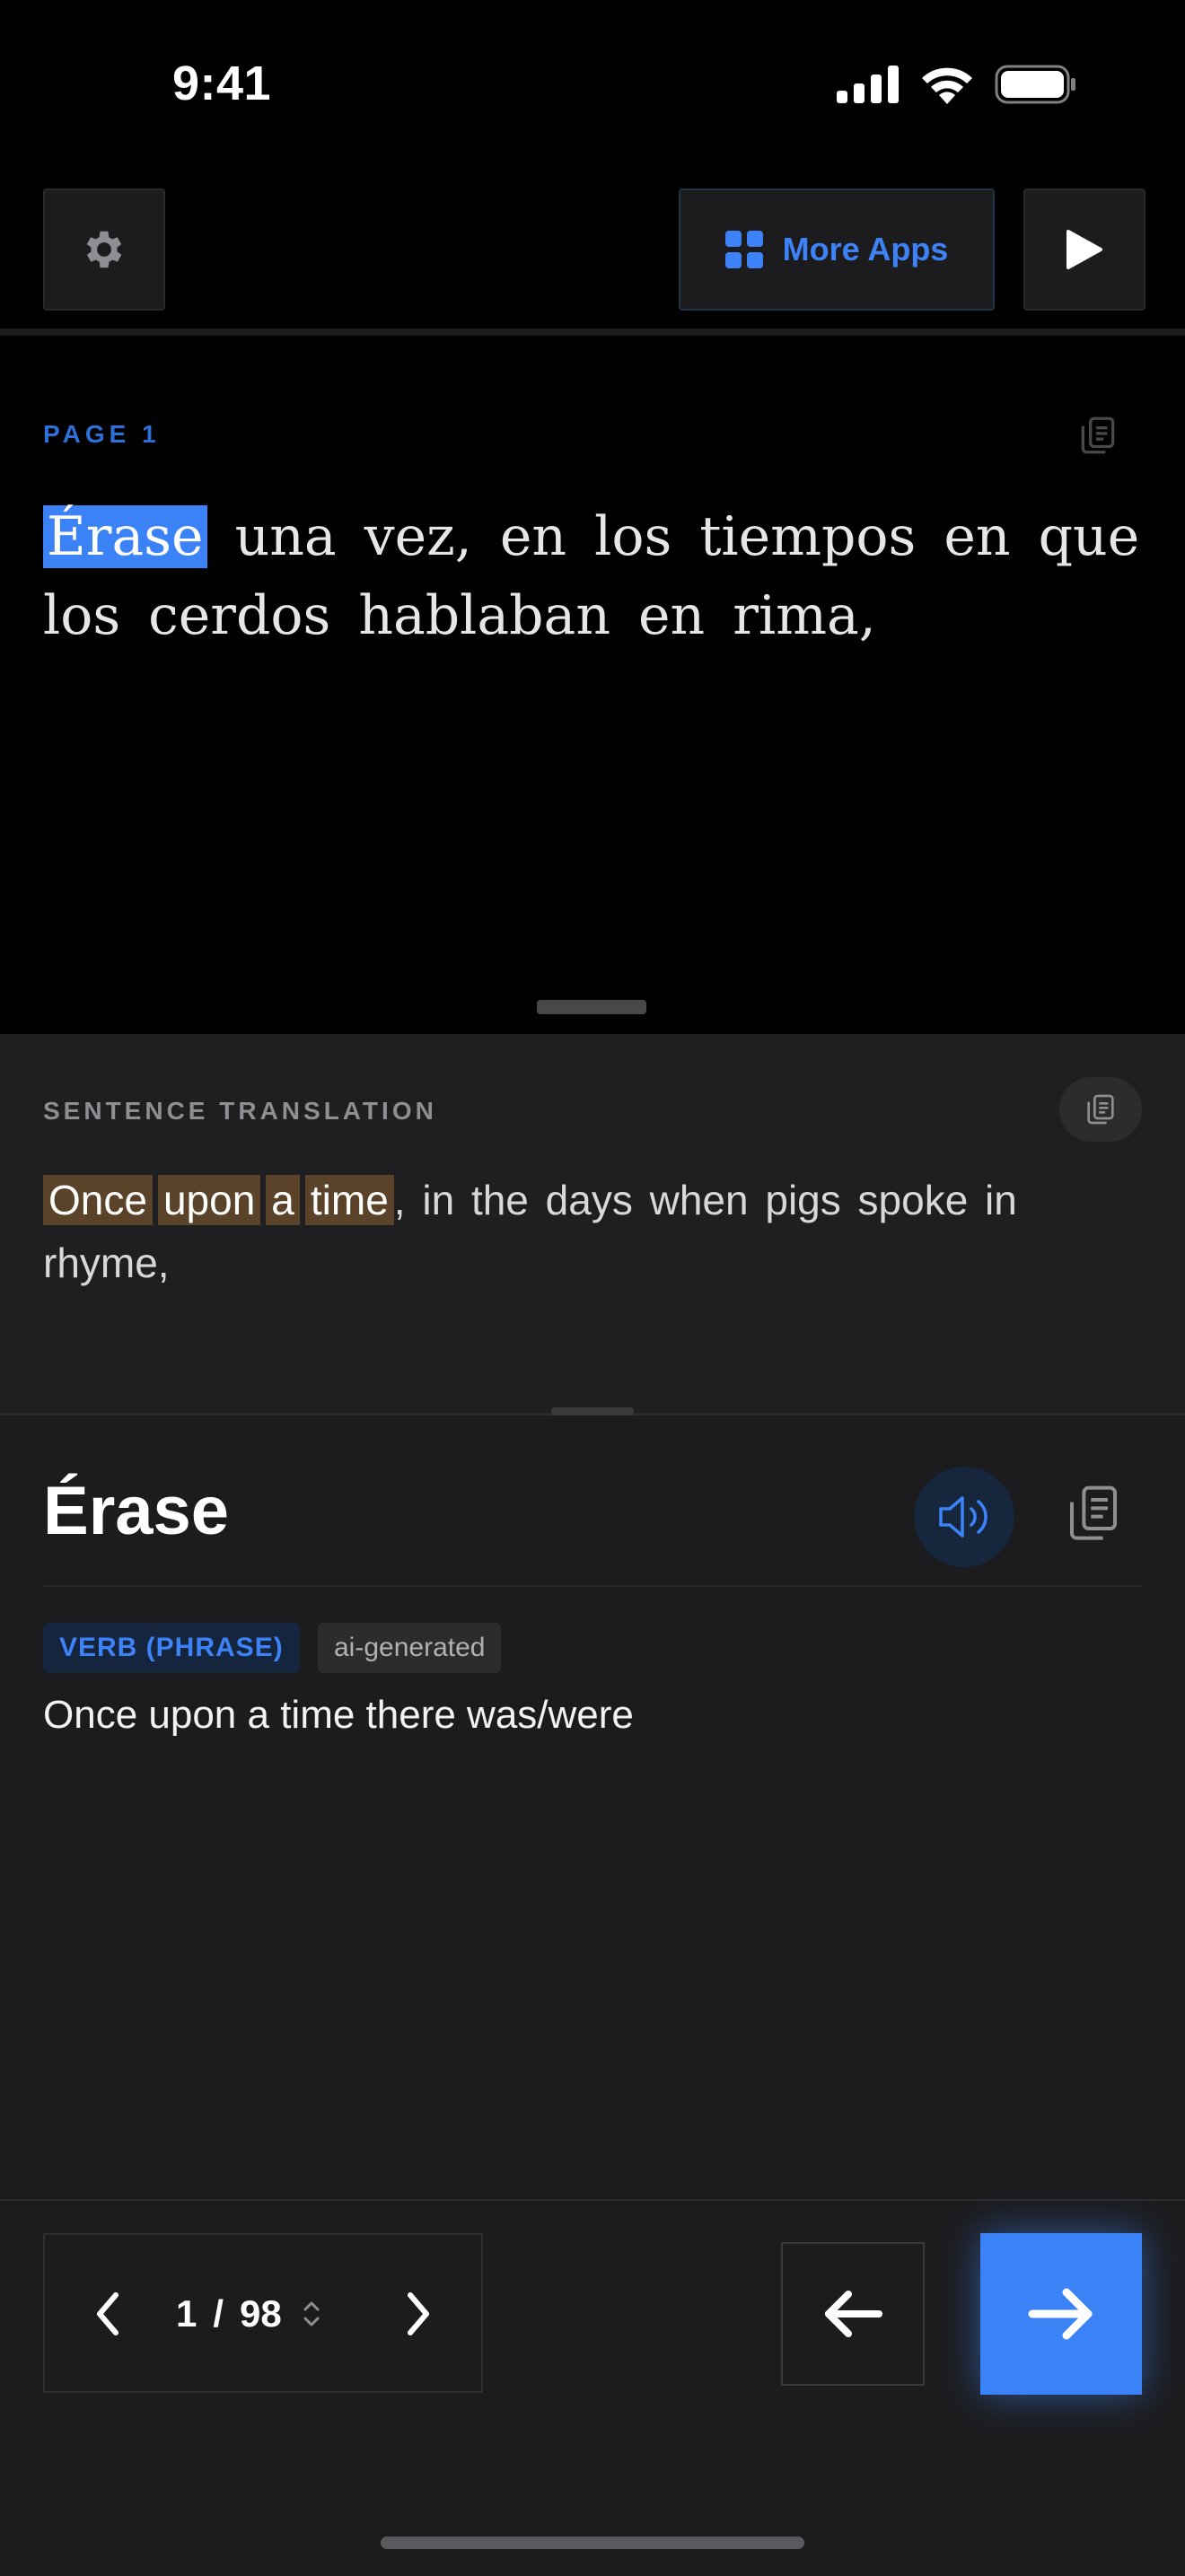  Describe the element at coordinates (102, 434) in the screenshot. I see `page-label: PAGE 1` at that location.